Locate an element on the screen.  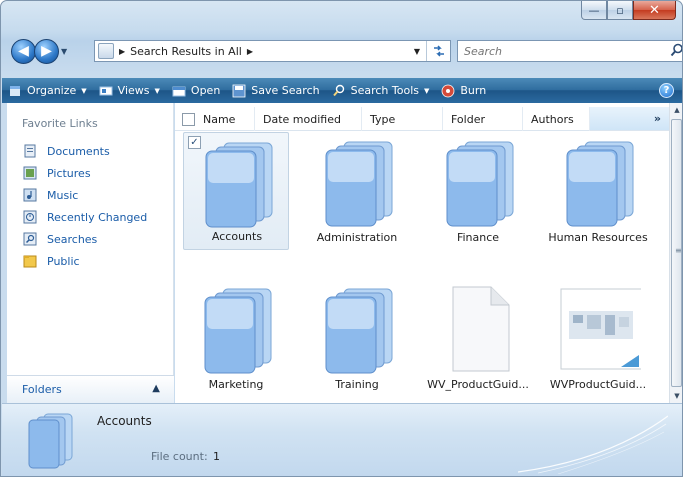
minimize-button: — is located at coordinates (594, 10).